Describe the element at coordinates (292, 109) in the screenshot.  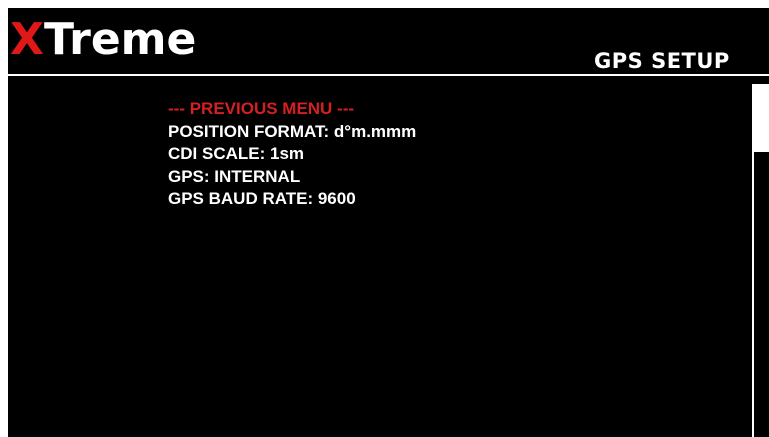
I see `menu-item-previous-menu: --- PREVIOUS MENU ---` at that location.